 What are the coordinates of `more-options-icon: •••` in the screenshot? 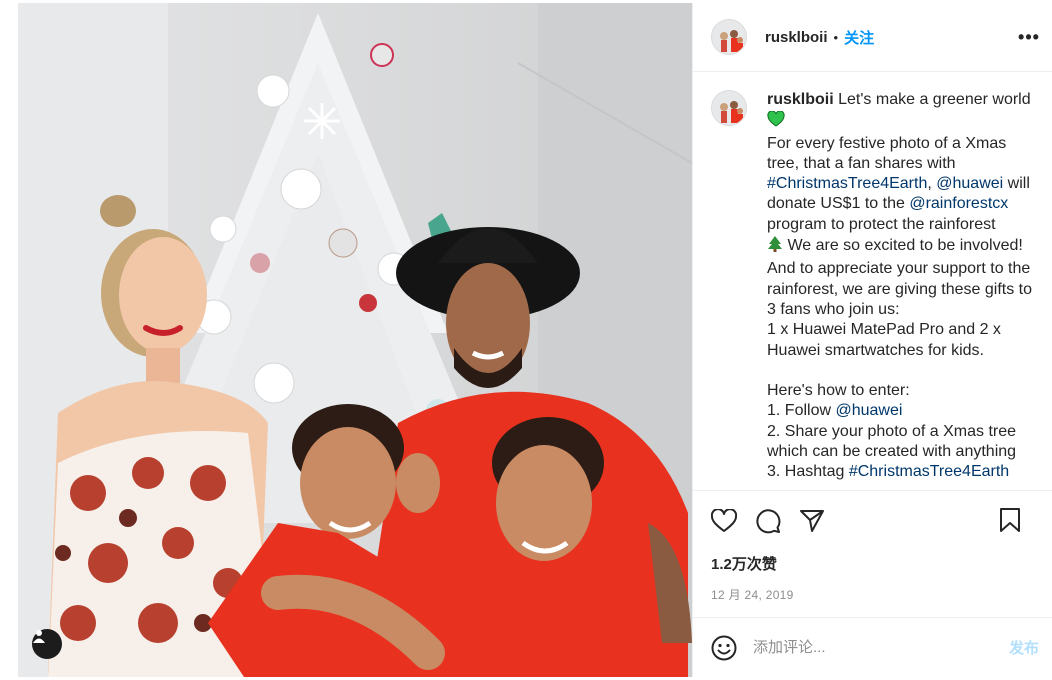 It's located at (1029, 37).